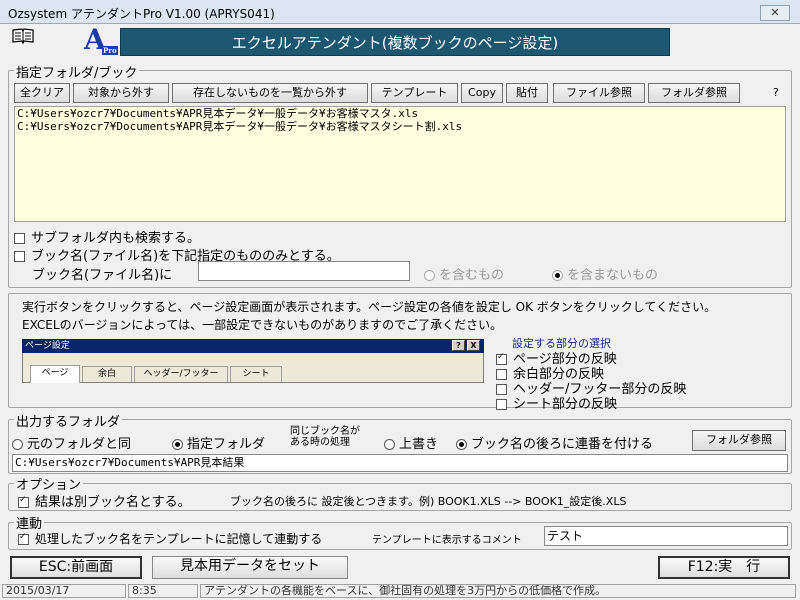 The height and width of the screenshot is (600, 800). I want to click on exclude-label: を含まないもの, so click(613, 275).